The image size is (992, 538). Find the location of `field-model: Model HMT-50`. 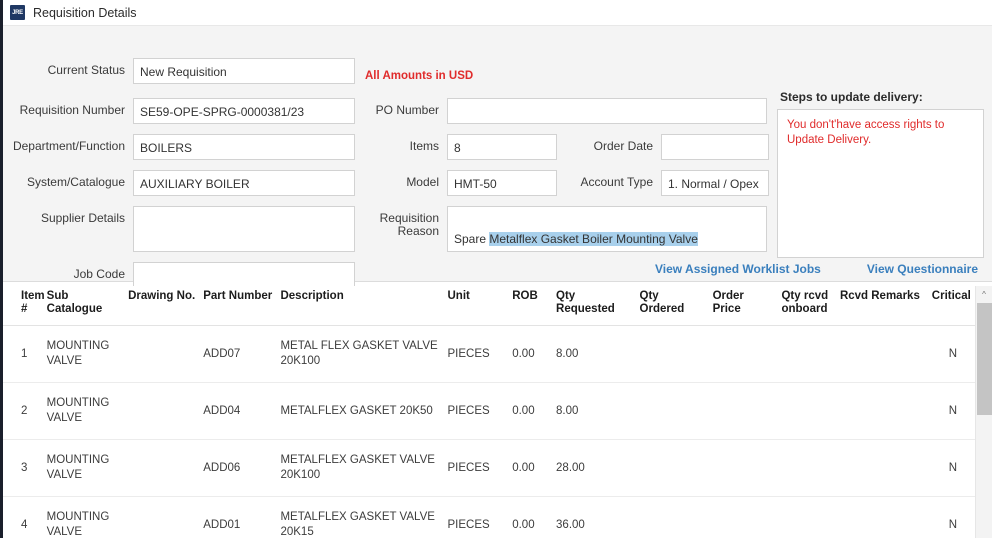

field-model: Model HMT-50 is located at coordinates (461, 183).